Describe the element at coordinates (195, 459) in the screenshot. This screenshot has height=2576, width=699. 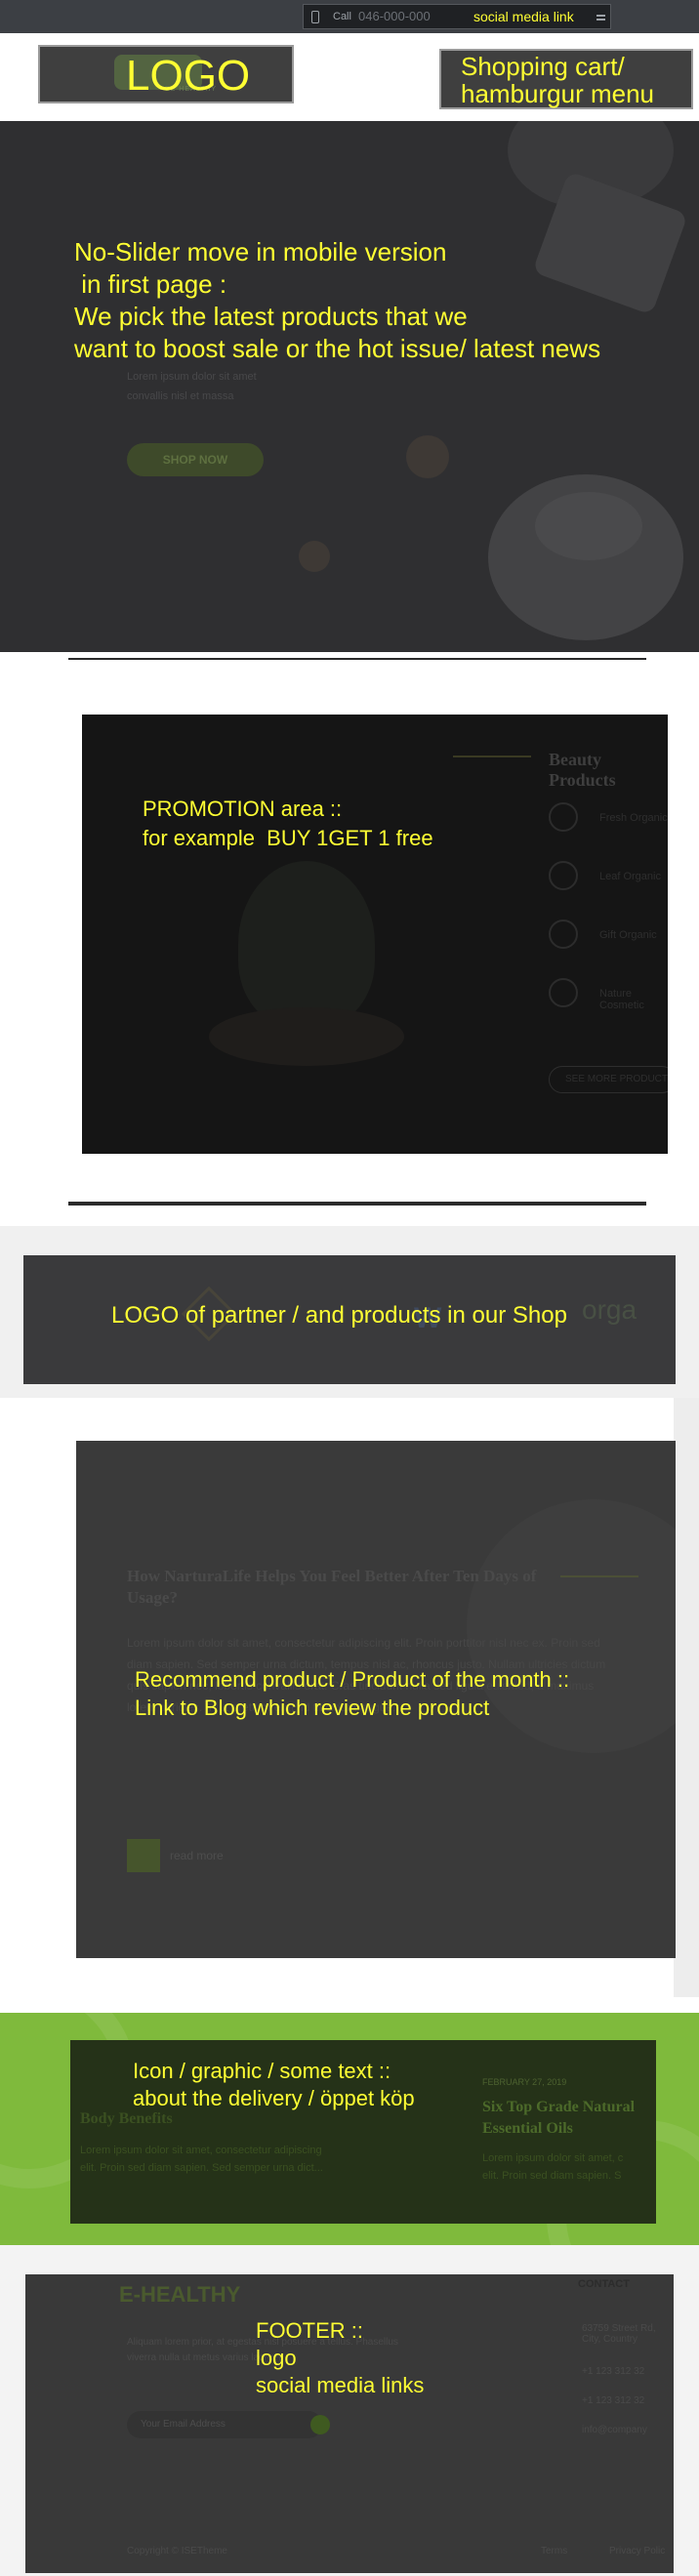
I see `shop-now-button: SHOP NOW` at that location.